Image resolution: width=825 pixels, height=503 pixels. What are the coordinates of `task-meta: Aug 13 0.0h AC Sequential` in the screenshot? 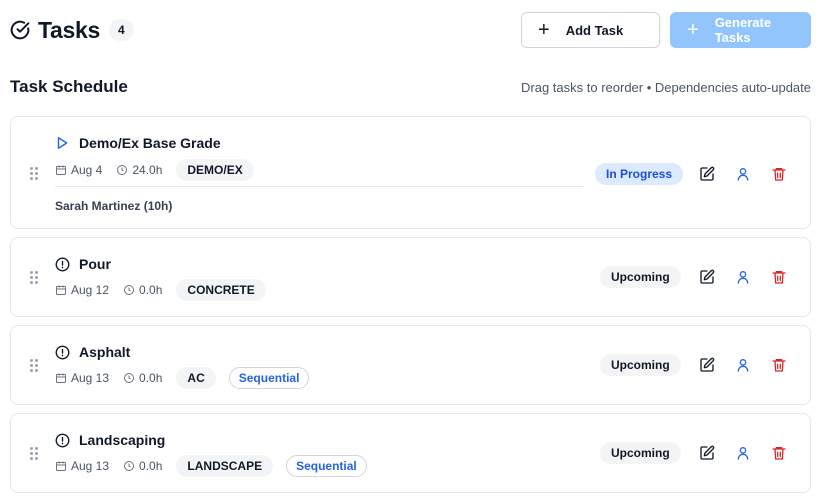 It's located at (182, 378).